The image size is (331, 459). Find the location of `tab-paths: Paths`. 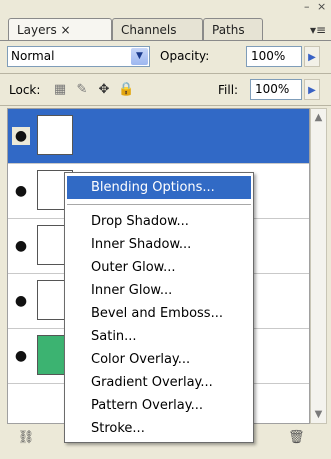

tab-paths: Paths is located at coordinates (233, 29).